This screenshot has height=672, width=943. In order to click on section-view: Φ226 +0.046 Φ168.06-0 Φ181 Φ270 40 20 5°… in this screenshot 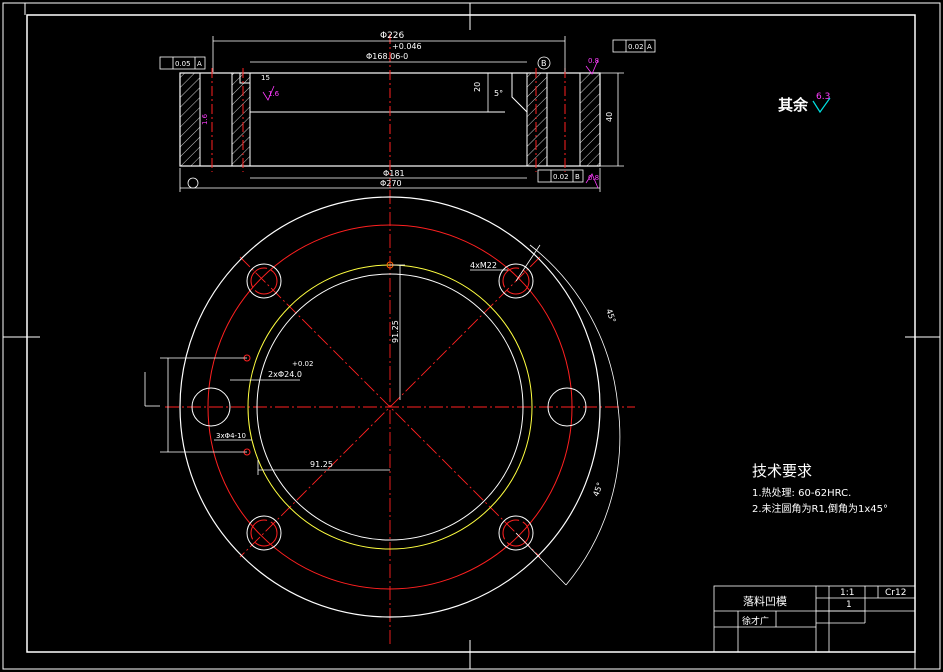, I will do `click(407, 111)`.